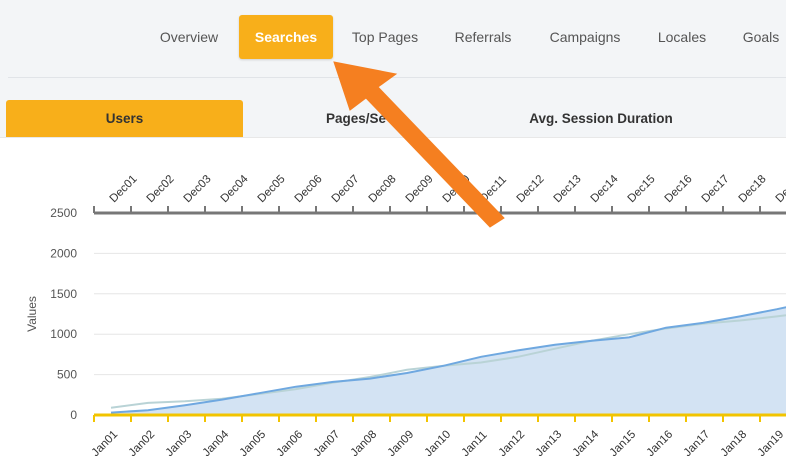 This screenshot has height=472, width=786. Describe the element at coordinates (253, 443) in the screenshot. I see `bottom-axis-tick-label: Jan05` at that location.